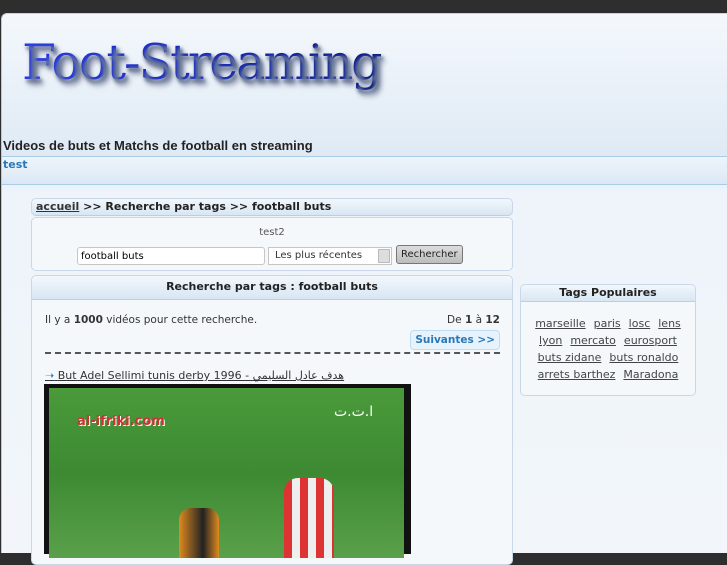  Describe the element at coordinates (607, 323) in the screenshot. I see `tag-link: paris` at that location.